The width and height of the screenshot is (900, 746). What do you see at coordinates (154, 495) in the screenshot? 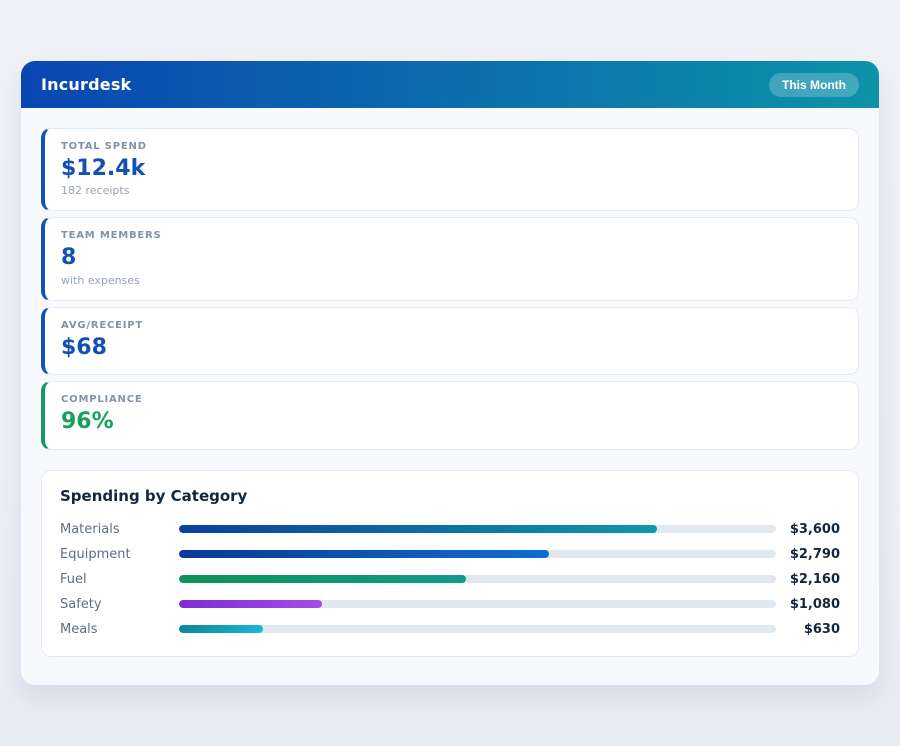
I see `section-title: Spending by Category` at bounding box center [154, 495].